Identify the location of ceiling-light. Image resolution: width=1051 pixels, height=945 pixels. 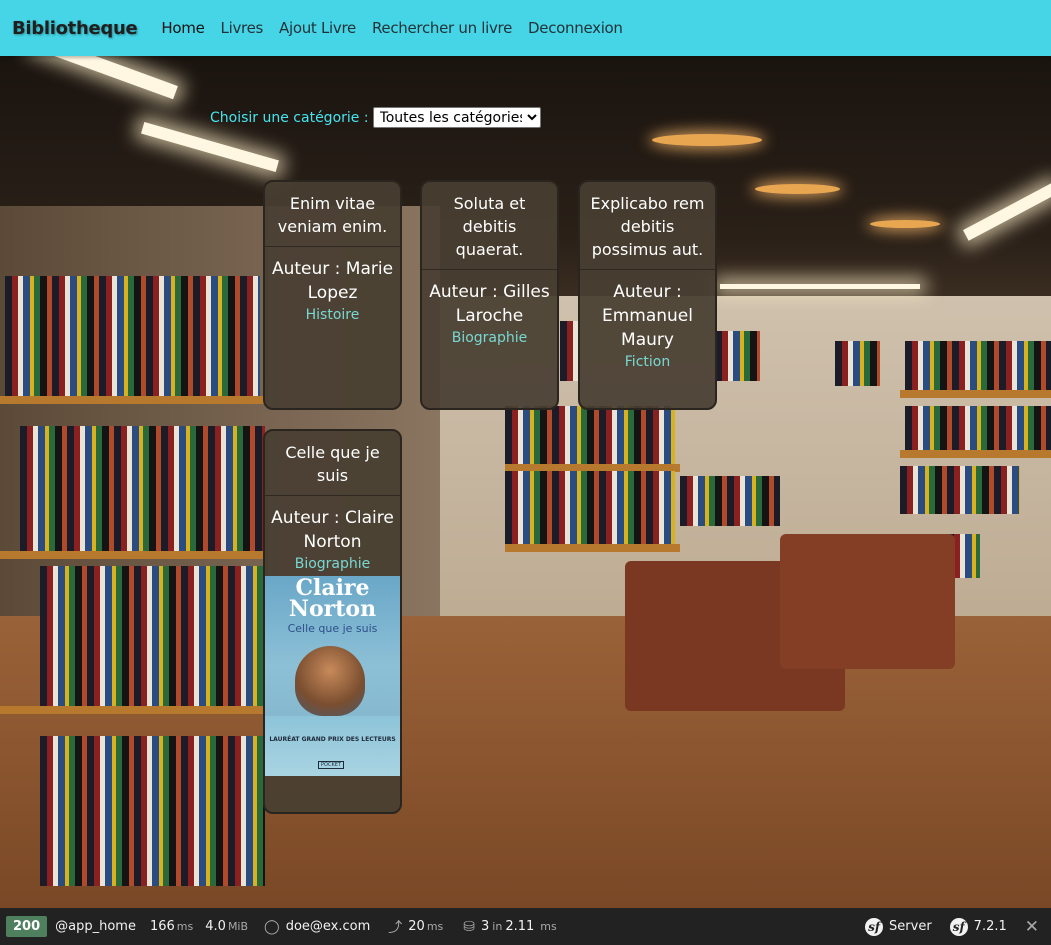
(820, 286).